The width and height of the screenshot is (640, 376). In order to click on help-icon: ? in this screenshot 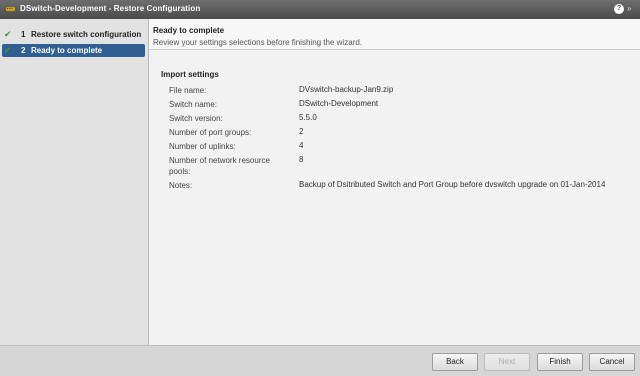, I will do `click(619, 9)`.